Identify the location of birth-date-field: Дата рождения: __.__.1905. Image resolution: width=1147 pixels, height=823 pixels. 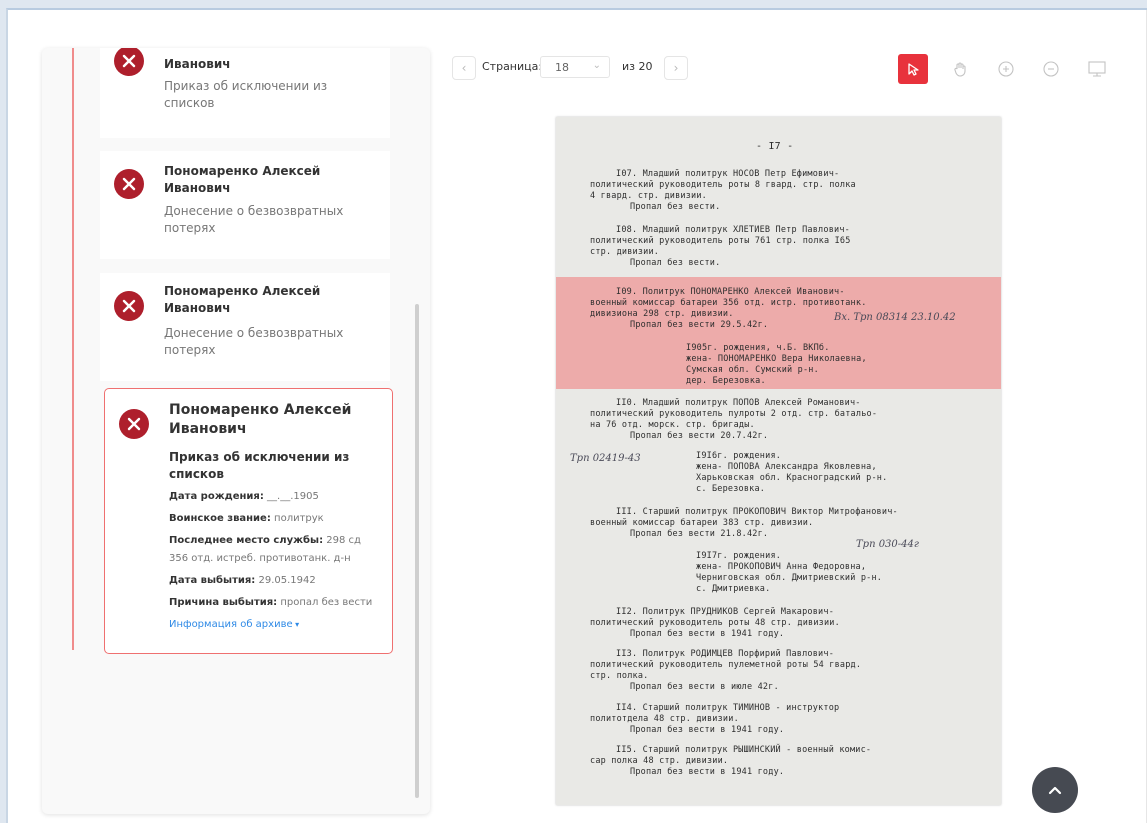
(244, 496).